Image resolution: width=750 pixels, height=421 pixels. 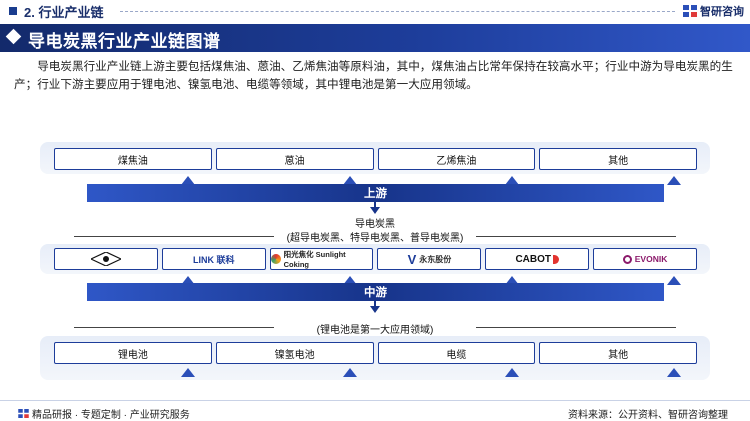 I want to click on section-title: 2. 行业产业链, so click(x=64, y=12).